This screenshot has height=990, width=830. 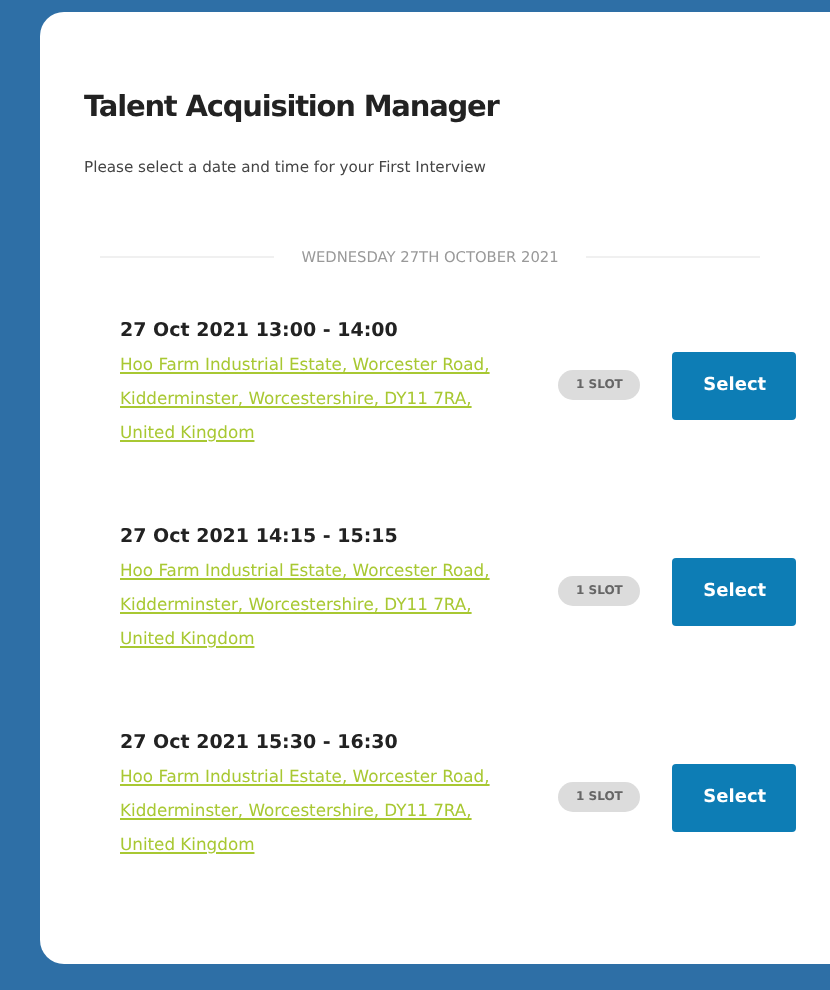 I want to click on slot-time: 27 Oct 2021 14:15 - 15:15, so click(x=260, y=537).